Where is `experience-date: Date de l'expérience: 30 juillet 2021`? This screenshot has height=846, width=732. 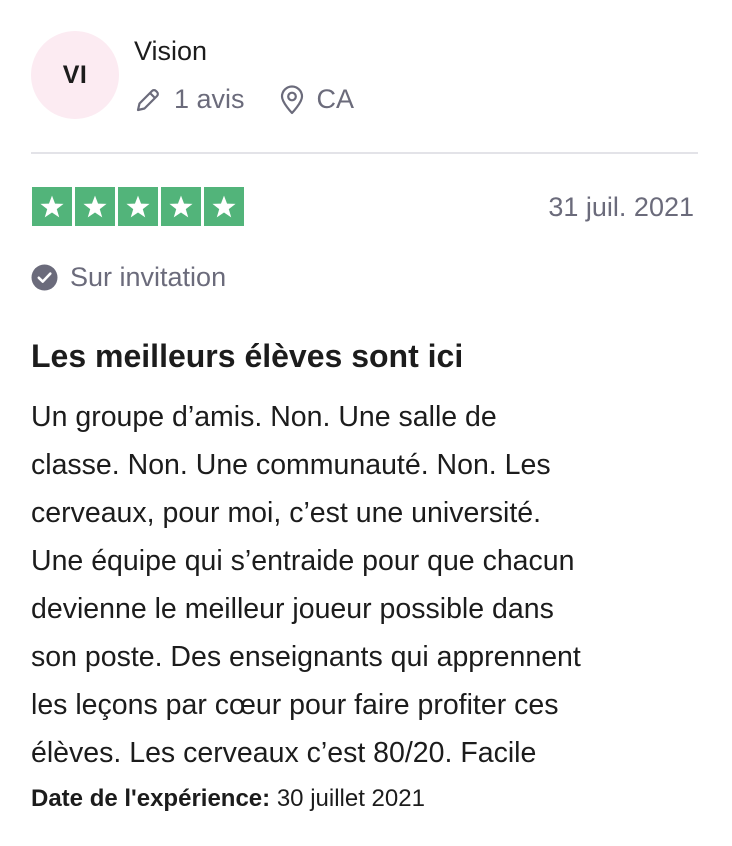
experience-date: Date de l'expérience: 30 juillet 2021 is located at coordinates (228, 799).